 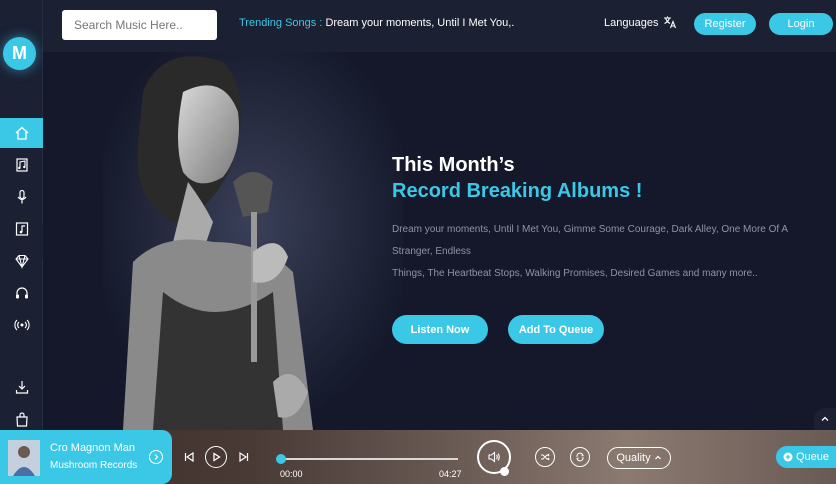 I want to click on queue-label: Queue, so click(x=812, y=457).